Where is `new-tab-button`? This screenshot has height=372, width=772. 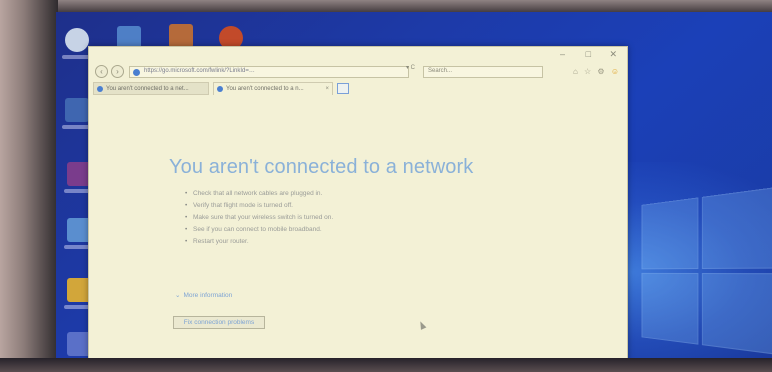
new-tab-button is located at coordinates (343, 88).